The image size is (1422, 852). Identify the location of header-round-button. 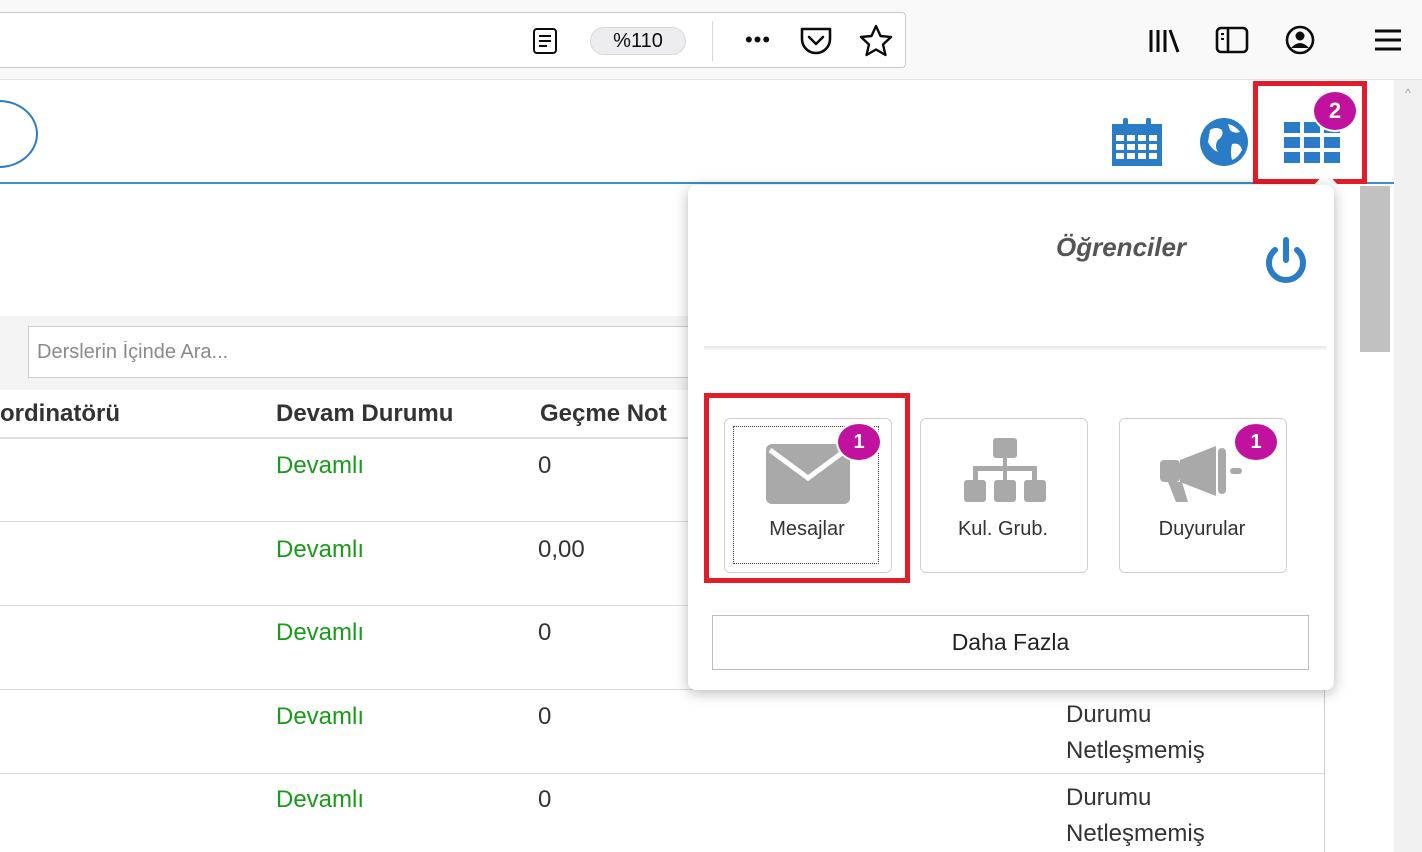
(19, 134).